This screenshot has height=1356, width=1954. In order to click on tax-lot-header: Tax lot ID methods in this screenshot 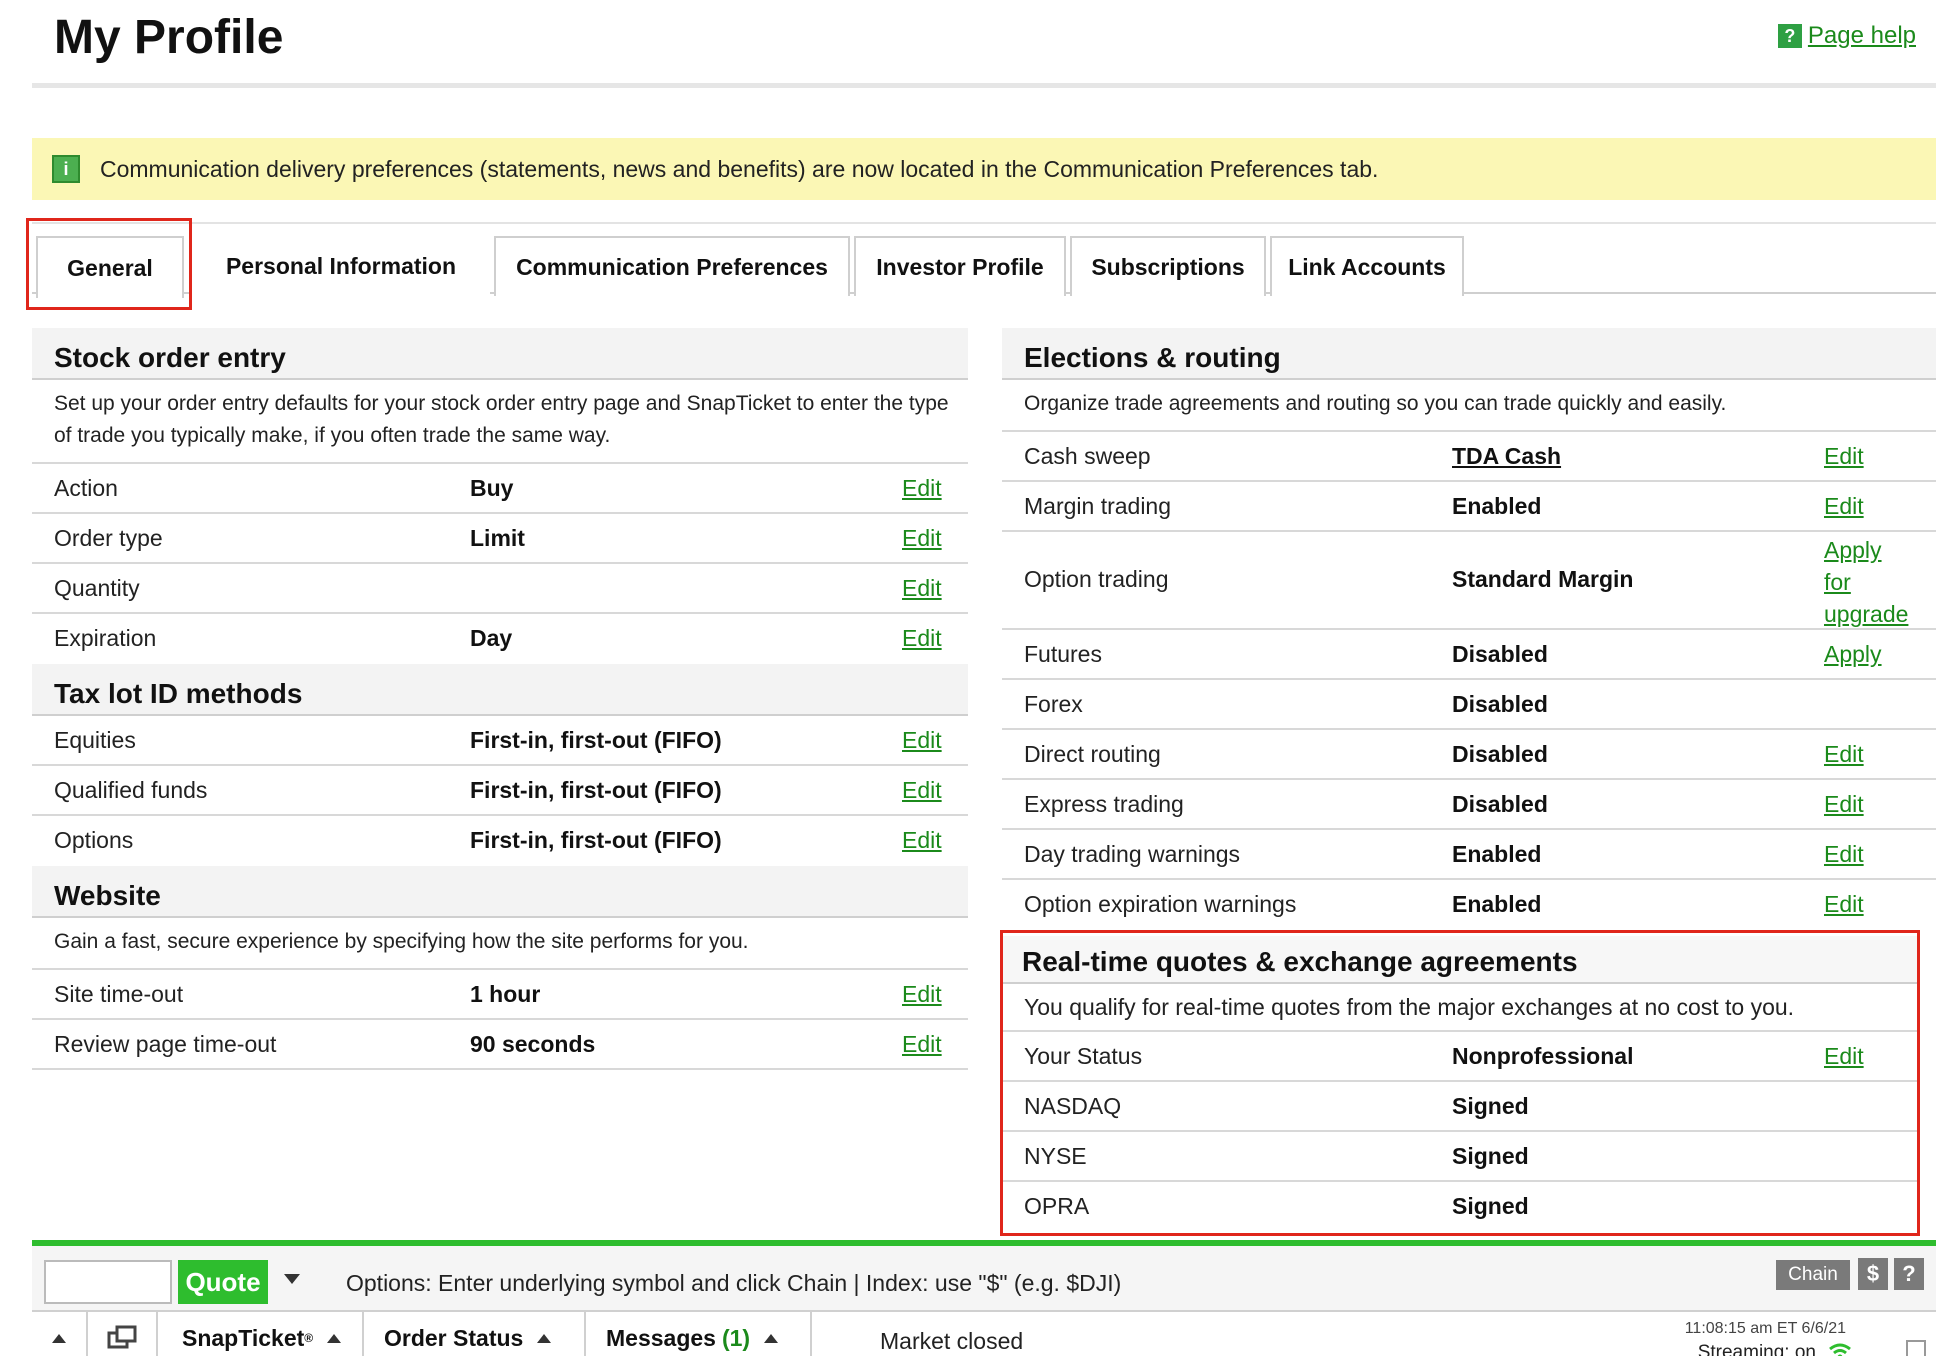, I will do `click(500, 690)`.